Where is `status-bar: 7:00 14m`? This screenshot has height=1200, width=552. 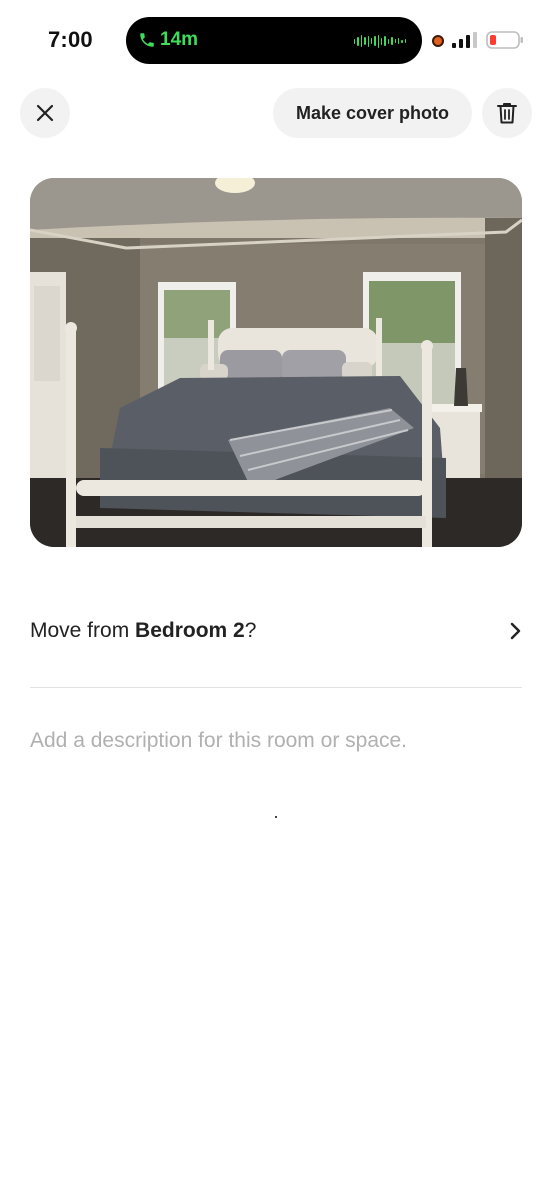
status-bar: 7:00 14m is located at coordinates (276, 40).